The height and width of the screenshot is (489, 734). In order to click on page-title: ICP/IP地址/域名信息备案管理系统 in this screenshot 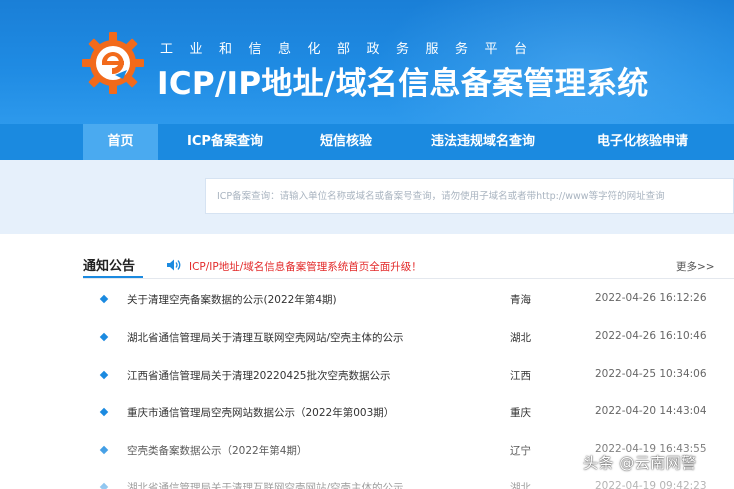, I will do `click(403, 84)`.